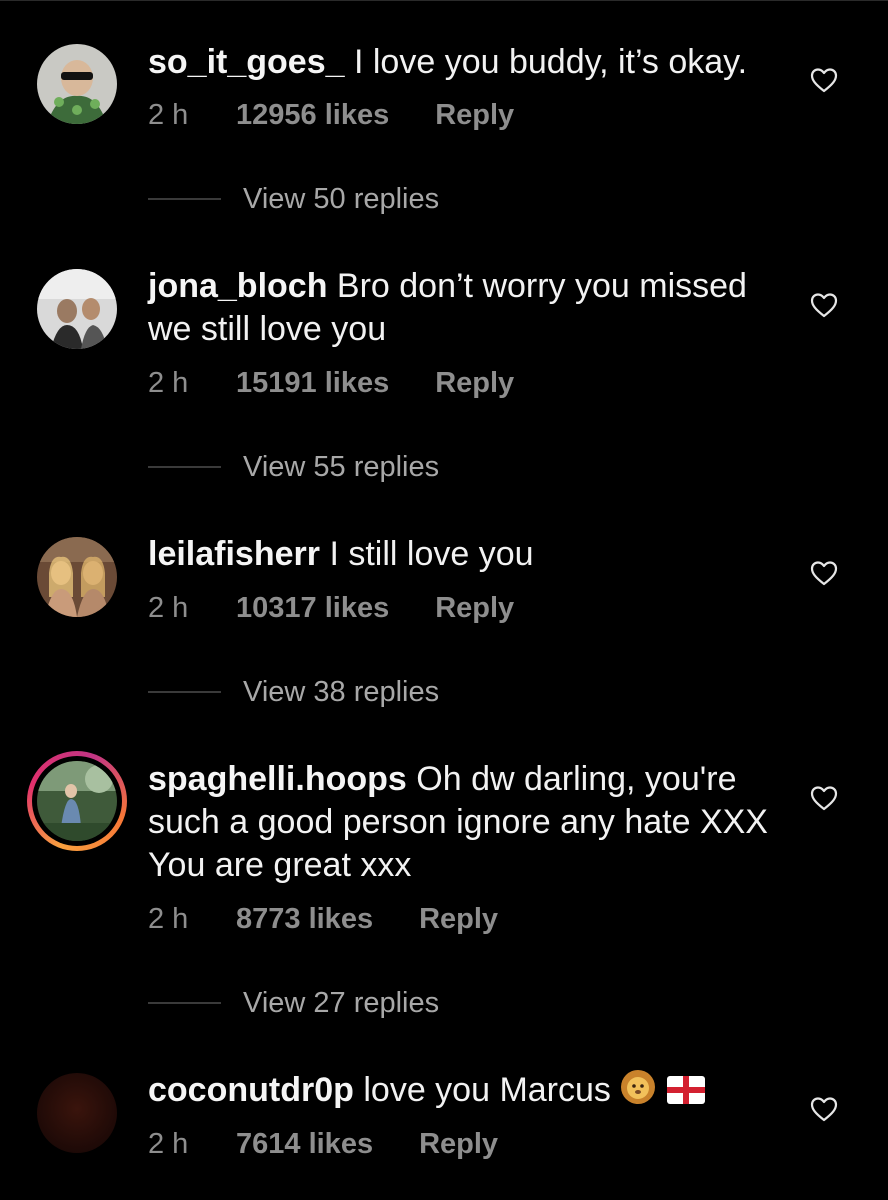  I want to click on comment-username: so_it_goes_, so click(246, 62).